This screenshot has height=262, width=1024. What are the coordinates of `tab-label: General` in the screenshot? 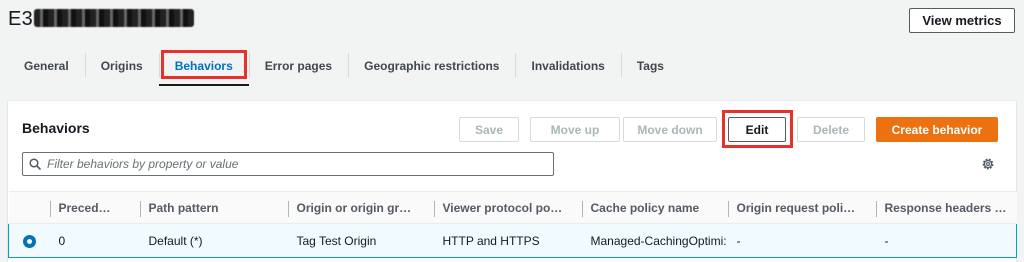 It's located at (46, 66).